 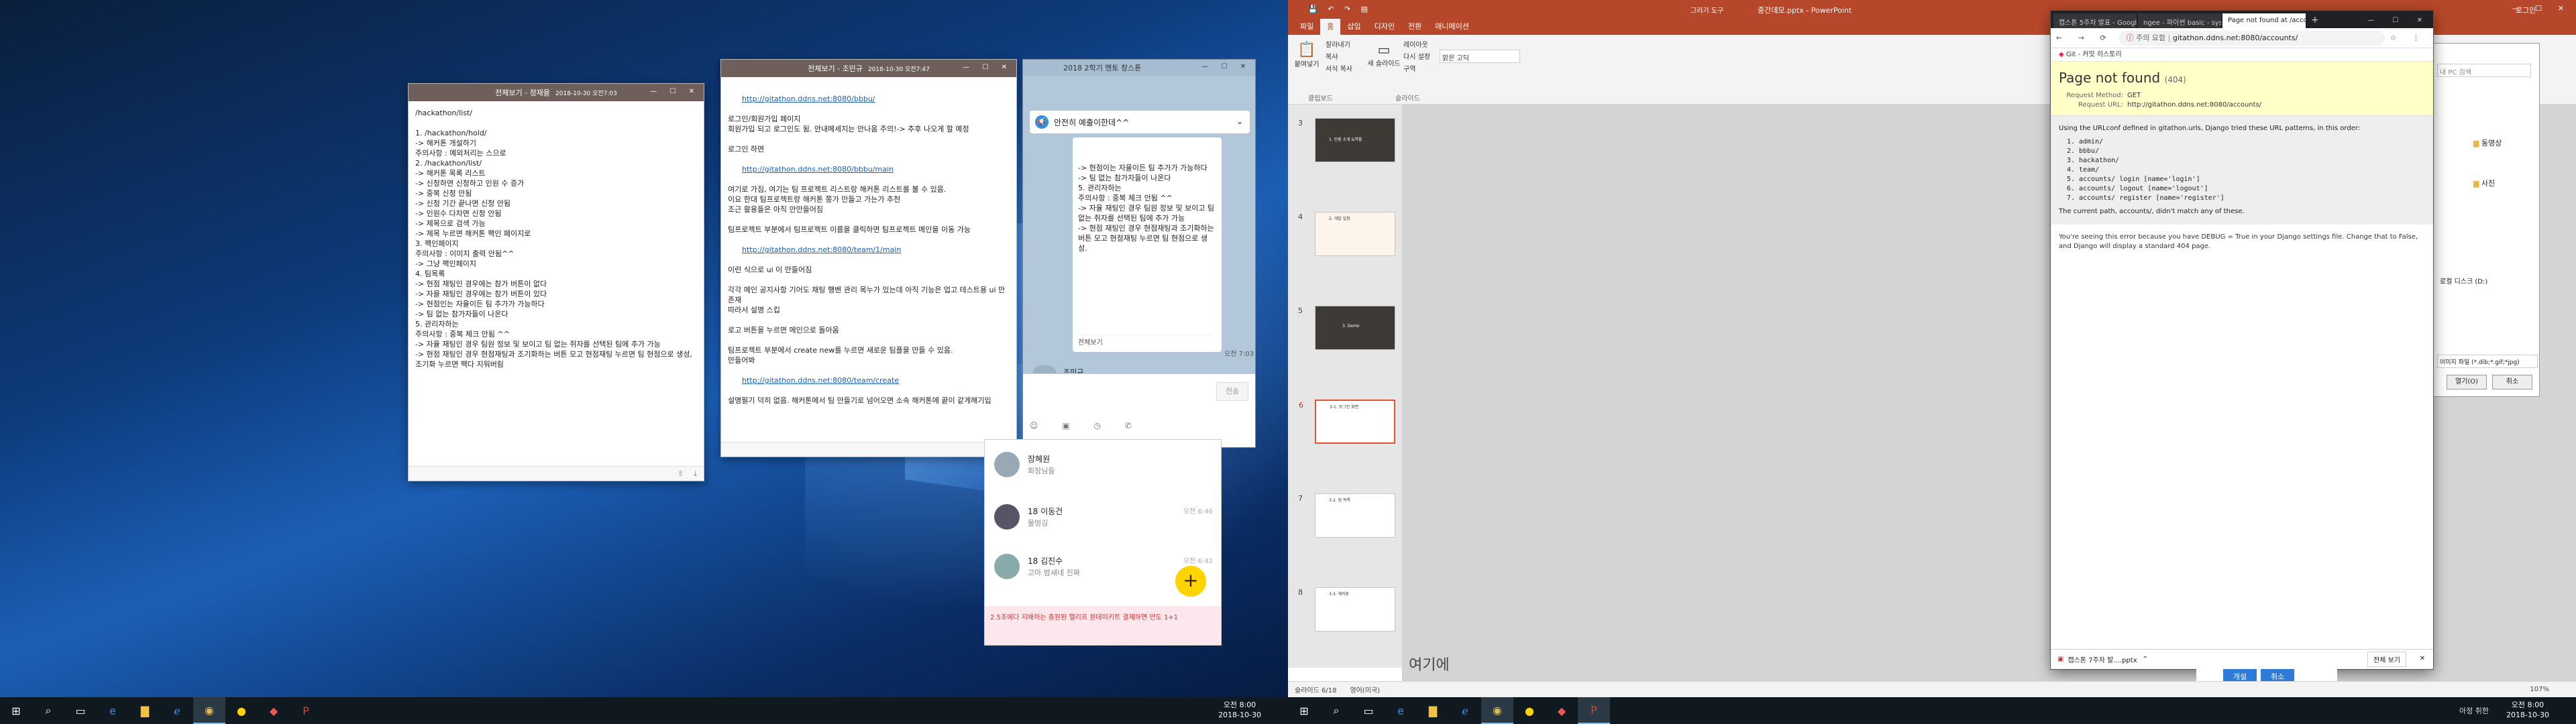 I want to click on tab-design: 디자인, so click(x=1384, y=27).